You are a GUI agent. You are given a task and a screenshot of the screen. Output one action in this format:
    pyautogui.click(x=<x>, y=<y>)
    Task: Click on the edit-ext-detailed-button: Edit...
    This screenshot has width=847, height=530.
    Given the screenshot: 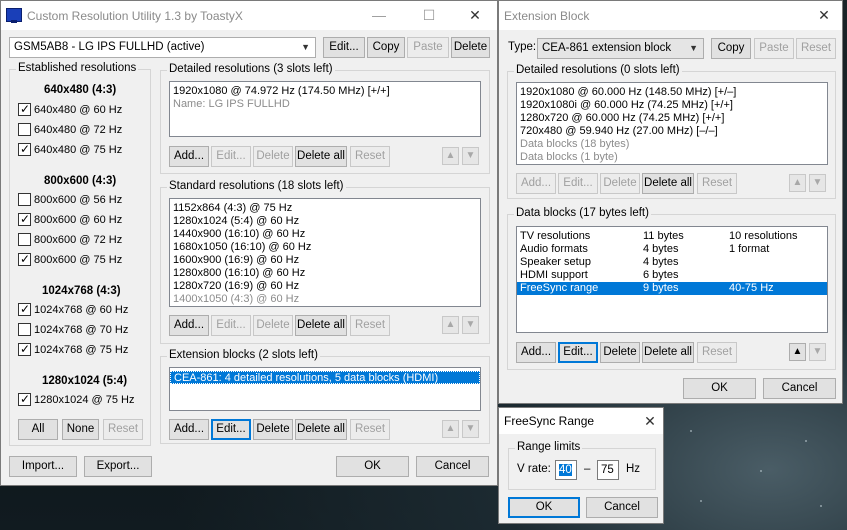 What is the action you would take?
    pyautogui.click(x=578, y=183)
    